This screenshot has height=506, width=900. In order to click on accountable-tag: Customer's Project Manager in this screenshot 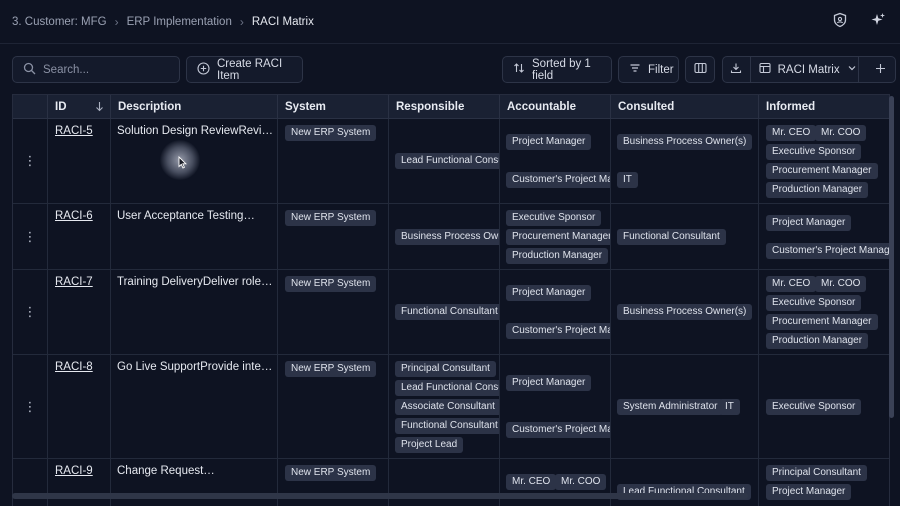, I will do `click(558, 331)`.